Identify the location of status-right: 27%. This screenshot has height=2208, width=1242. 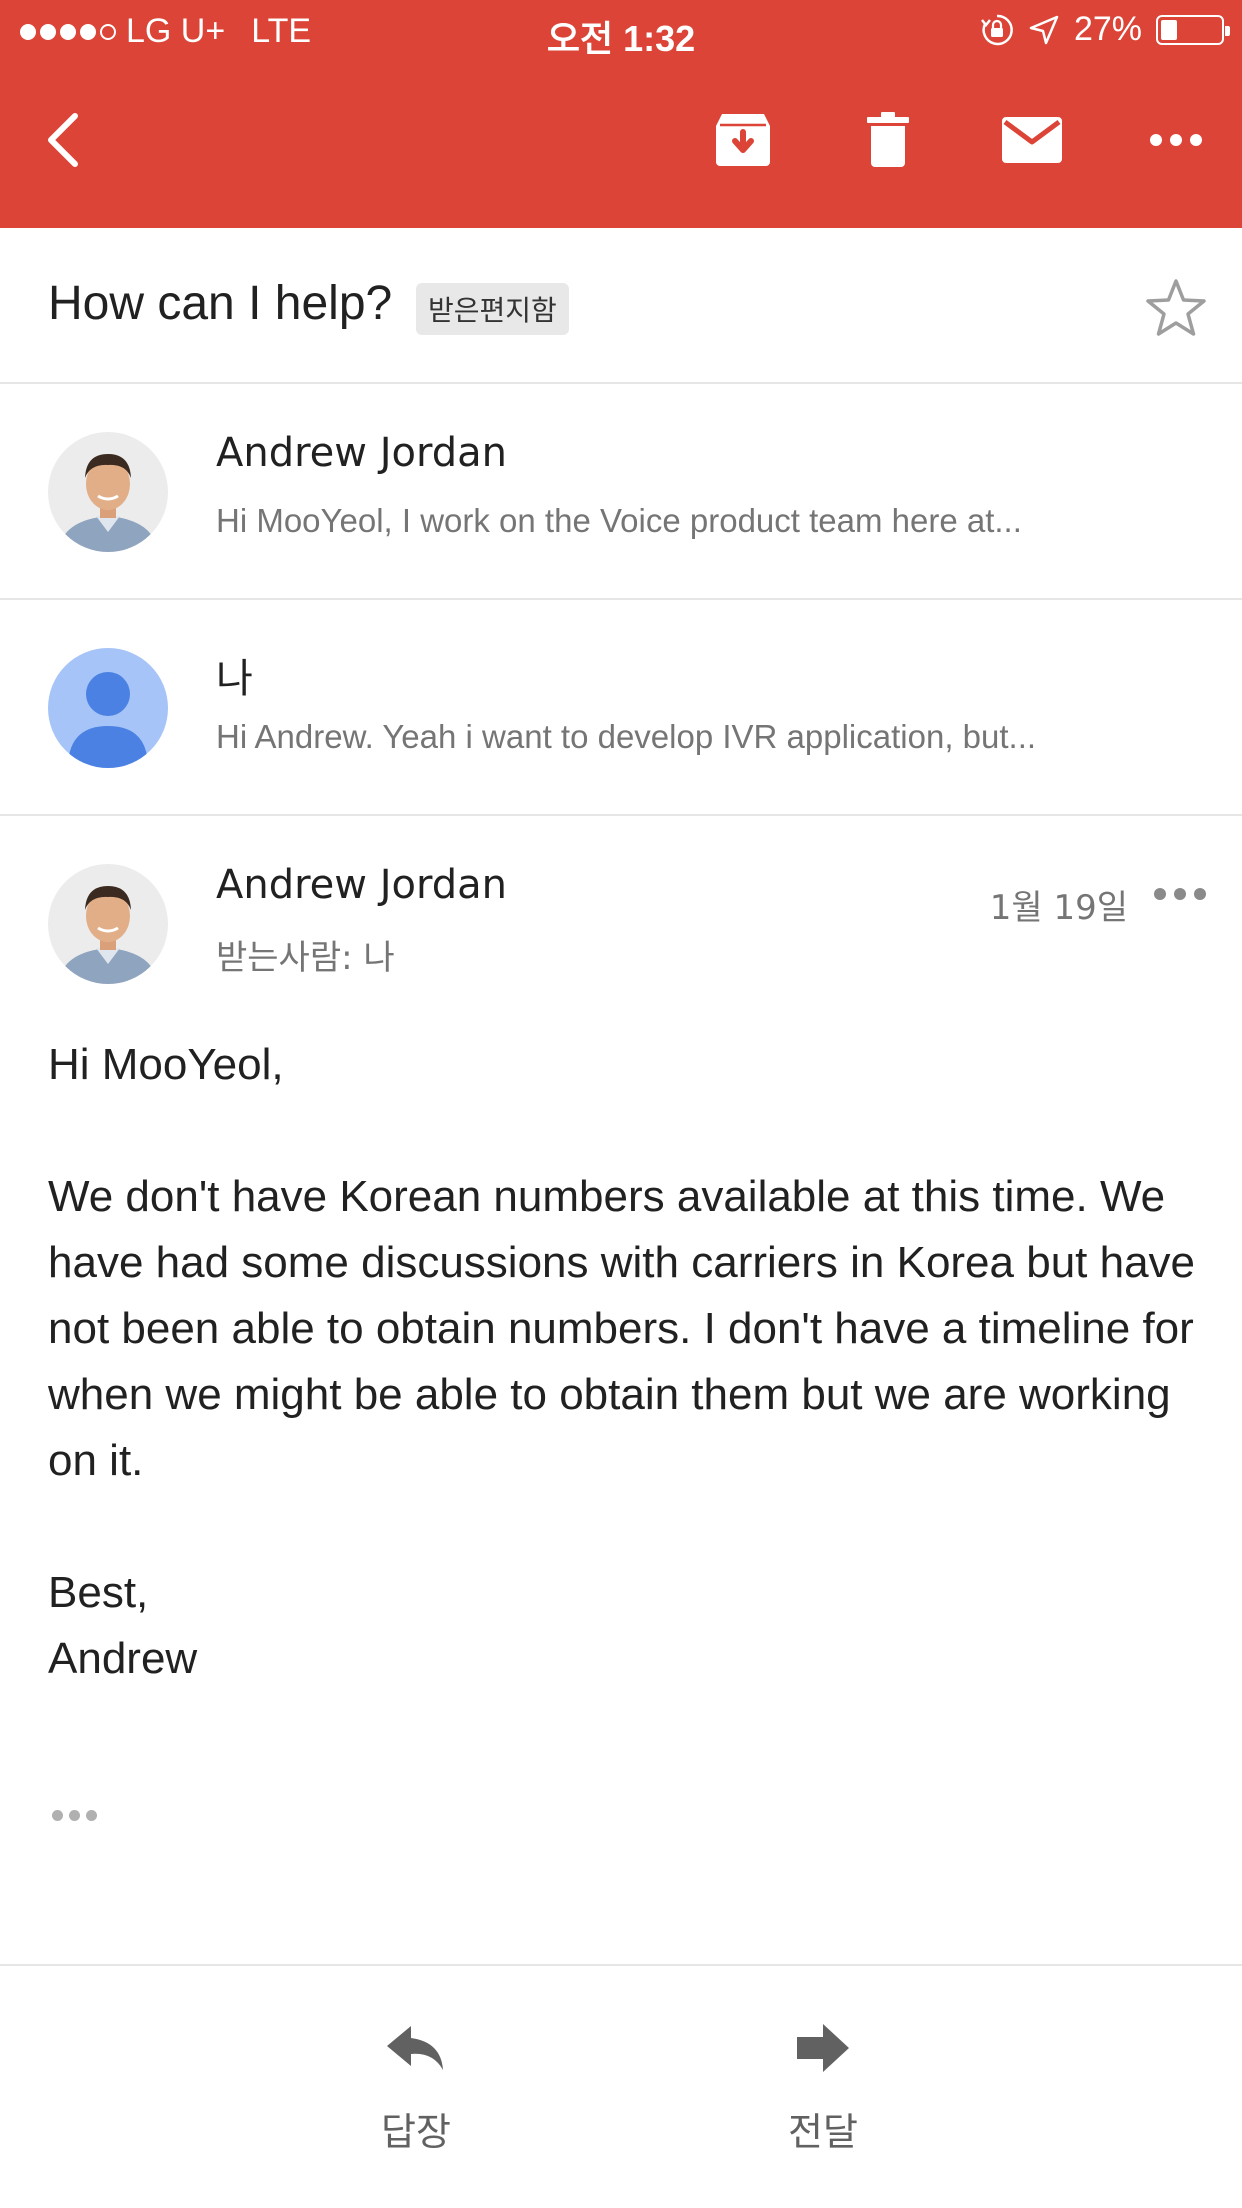
(1105, 29).